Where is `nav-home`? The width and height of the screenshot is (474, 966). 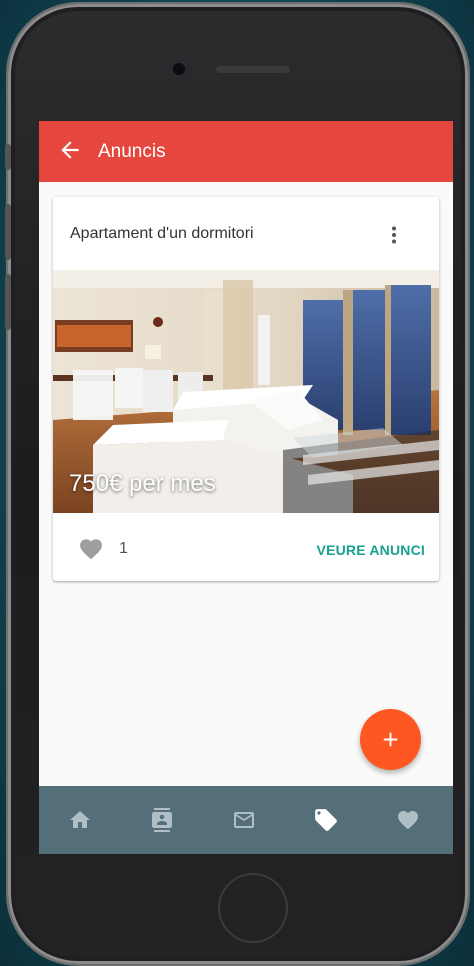 nav-home is located at coordinates (80, 820).